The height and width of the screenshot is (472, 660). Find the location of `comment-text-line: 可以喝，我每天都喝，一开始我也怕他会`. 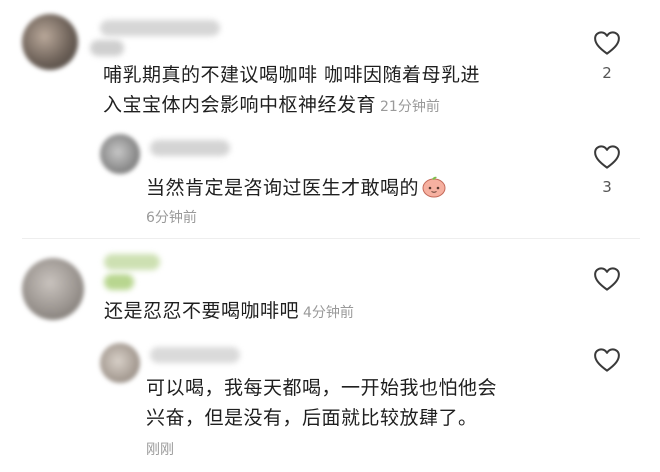

comment-text-line: 可以喝，我每天都喝，一开始我也怕他会 is located at coordinates (322, 388).